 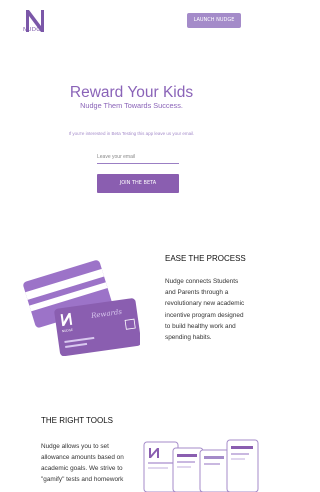 I want to click on hero-subtitle: Nudge Them Towards Success., so click(x=131, y=105).